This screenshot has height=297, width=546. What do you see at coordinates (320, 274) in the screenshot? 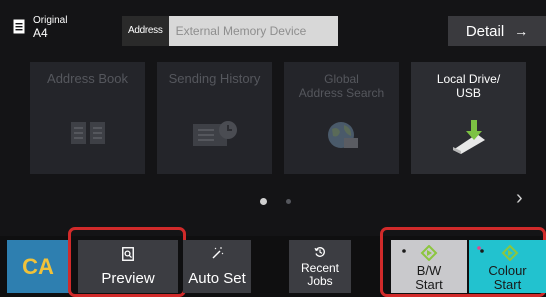
I see `recent-jobs-label: Recent Jobs` at bounding box center [320, 274].